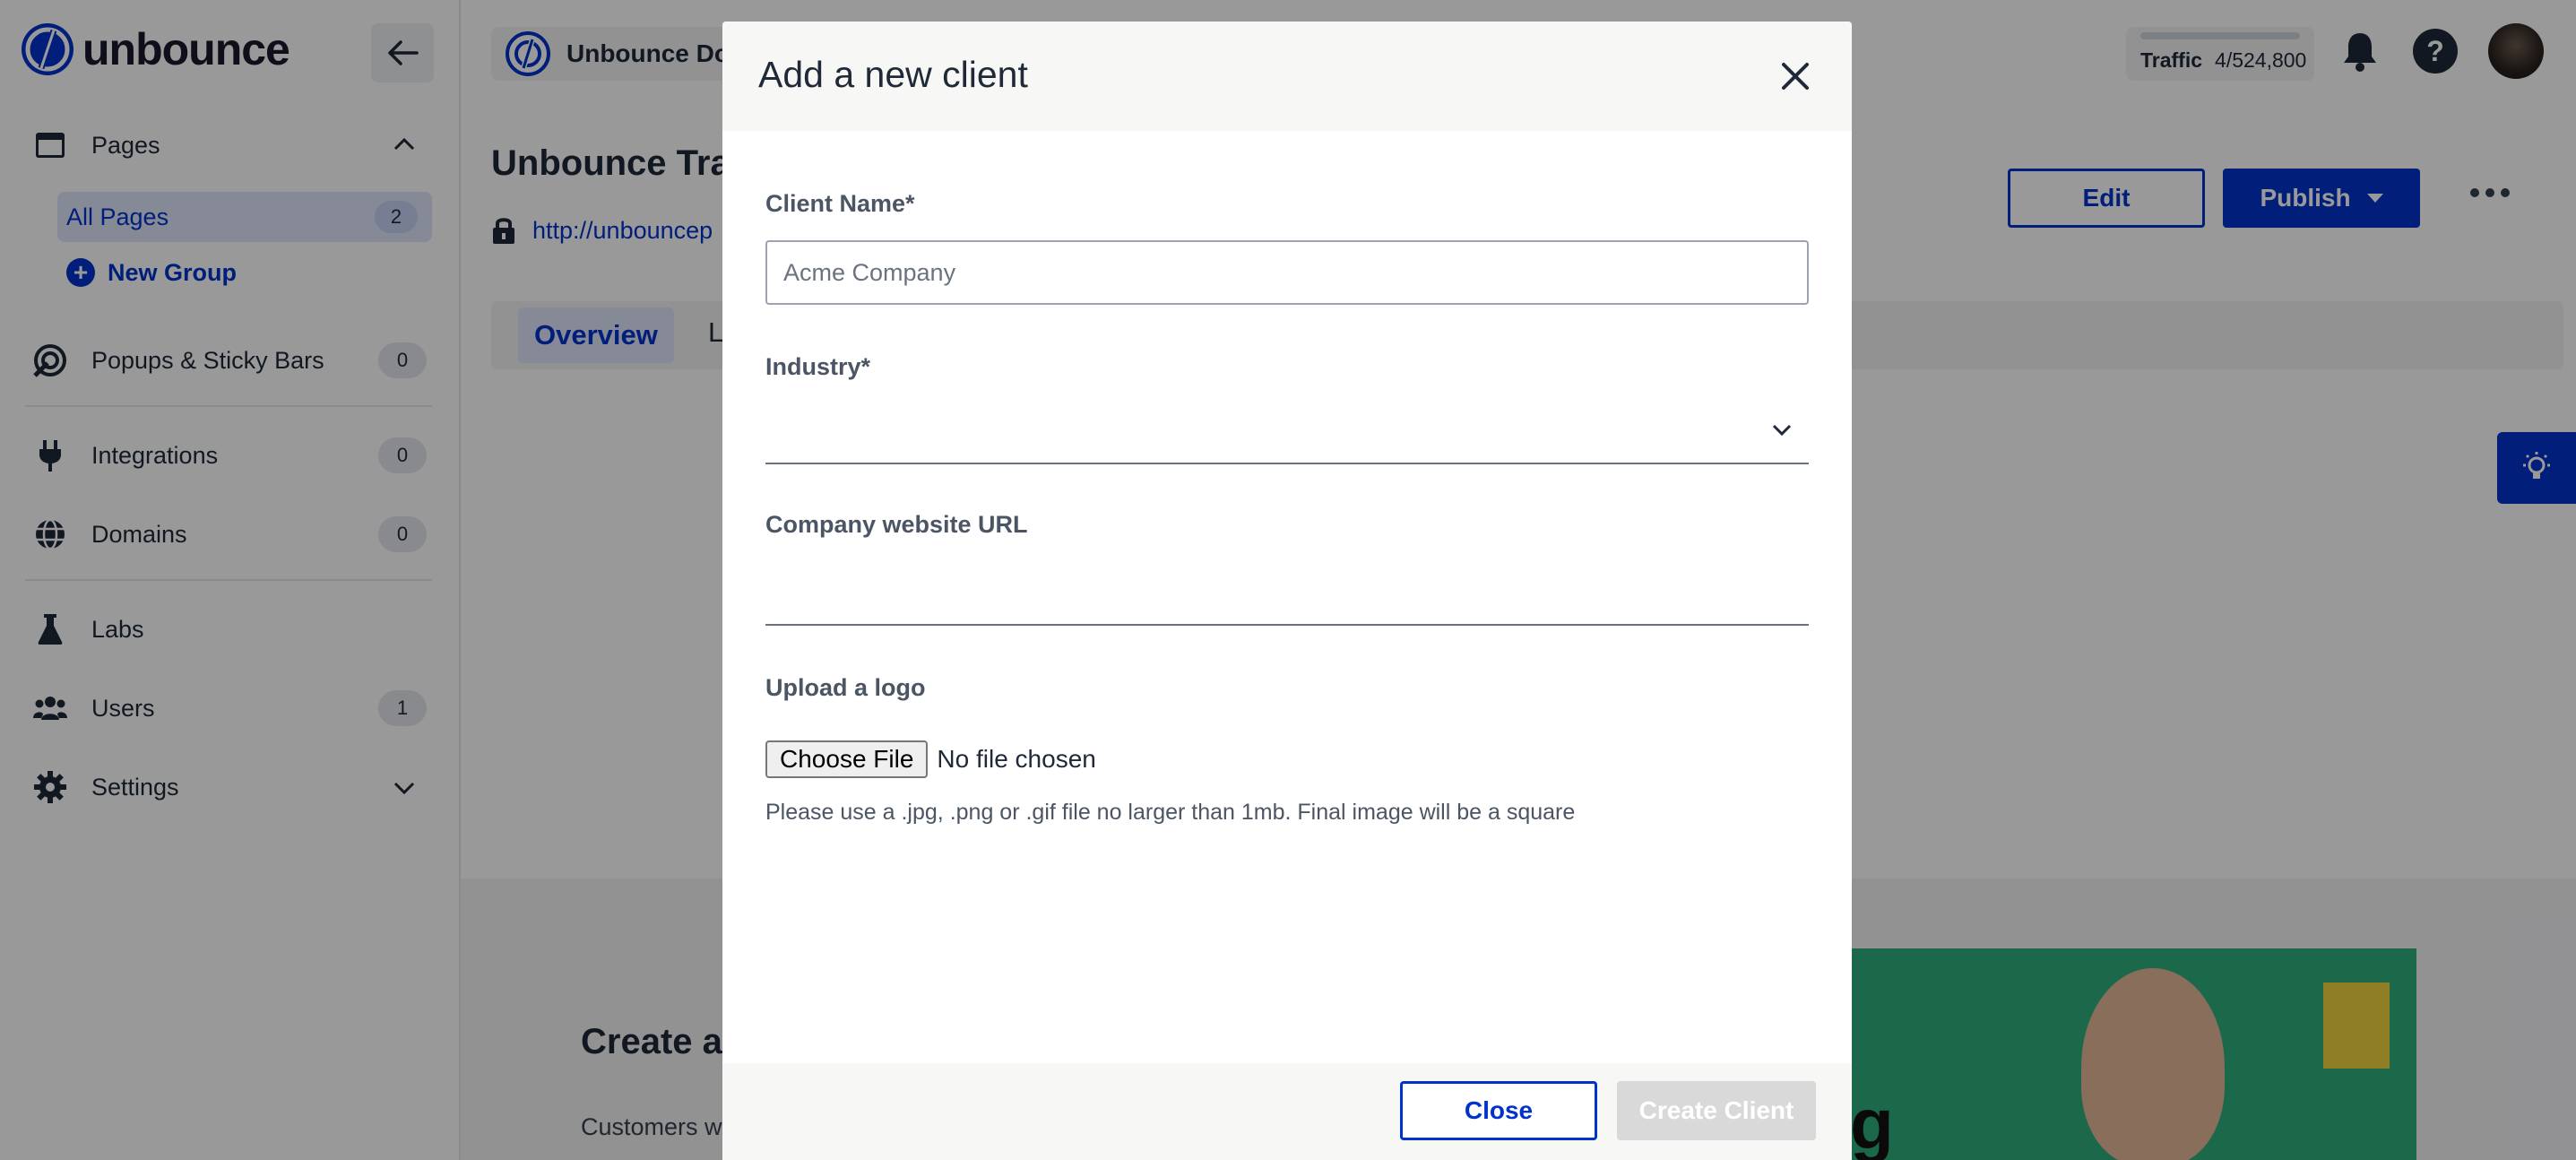 The image size is (2576, 1160). What do you see at coordinates (1287, 594) in the screenshot?
I see `website-url-input` at bounding box center [1287, 594].